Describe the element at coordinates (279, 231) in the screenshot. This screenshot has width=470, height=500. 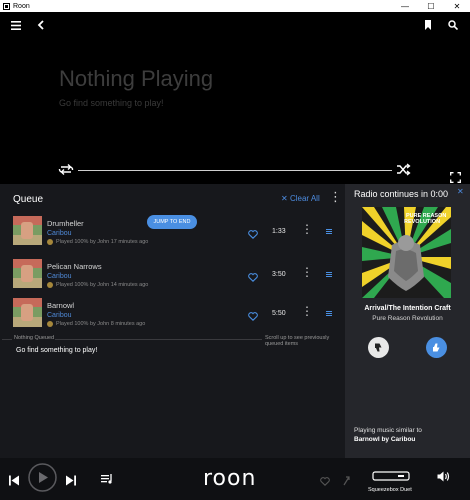
I see `track-duration: 1:33` at that location.